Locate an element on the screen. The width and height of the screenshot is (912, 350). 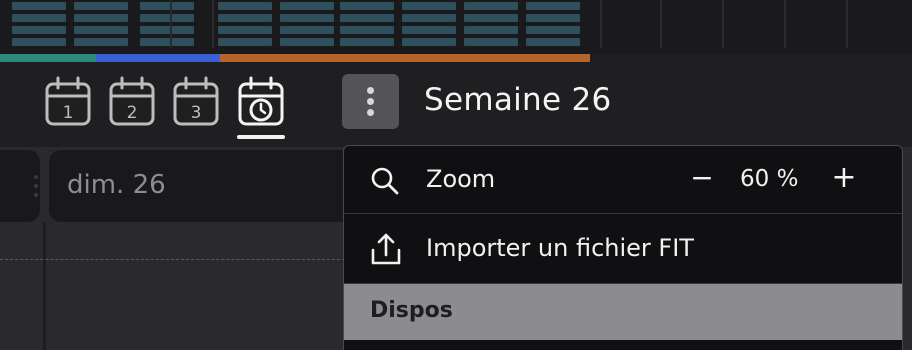
column-divider is located at coordinates (44, 286).